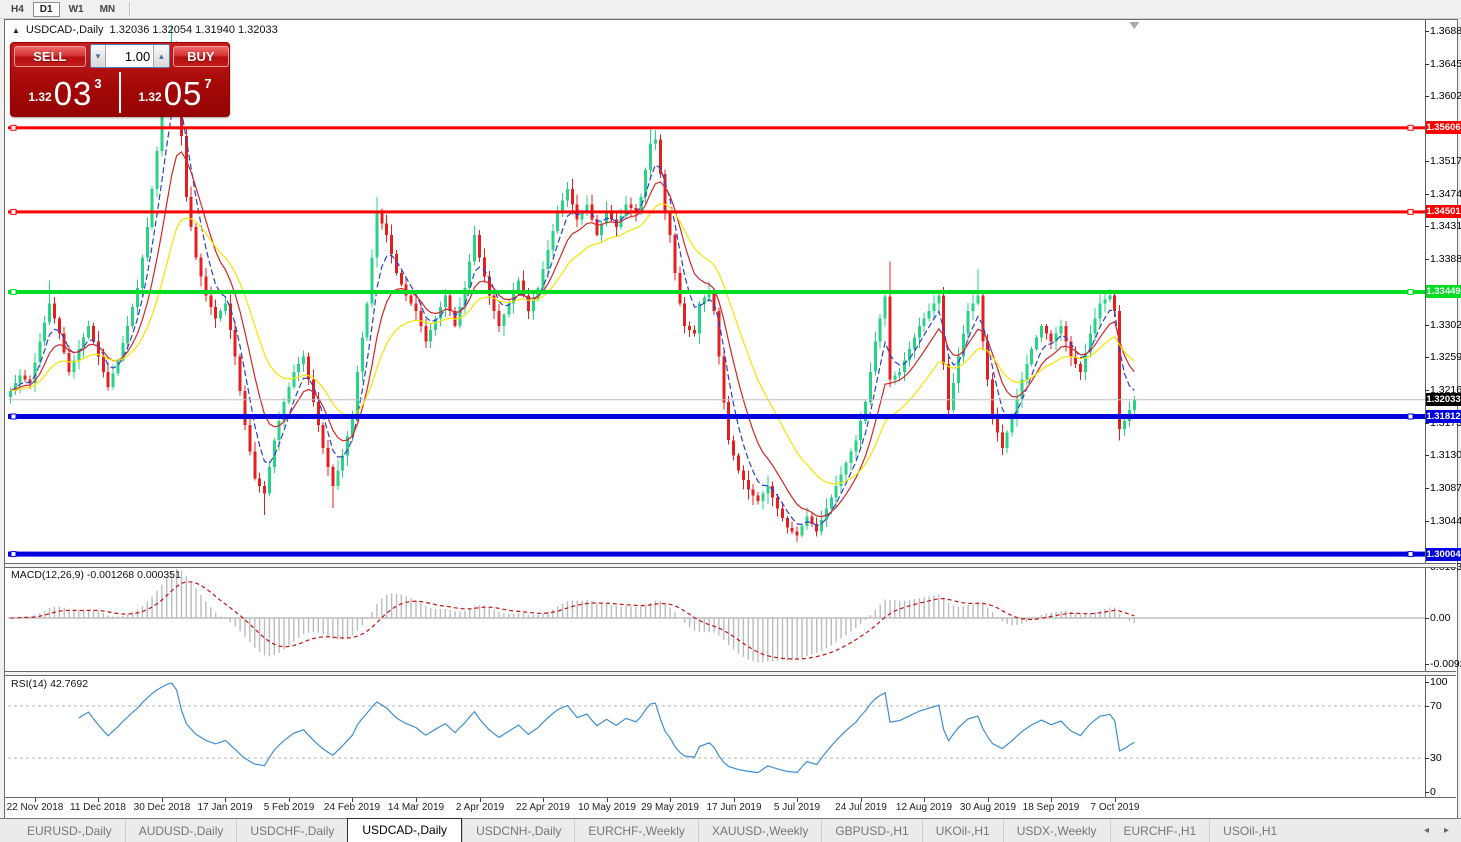  Describe the element at coordinates (1445, 325) in the screenshot. I see `price-axis-label: 1.33020` at that location.